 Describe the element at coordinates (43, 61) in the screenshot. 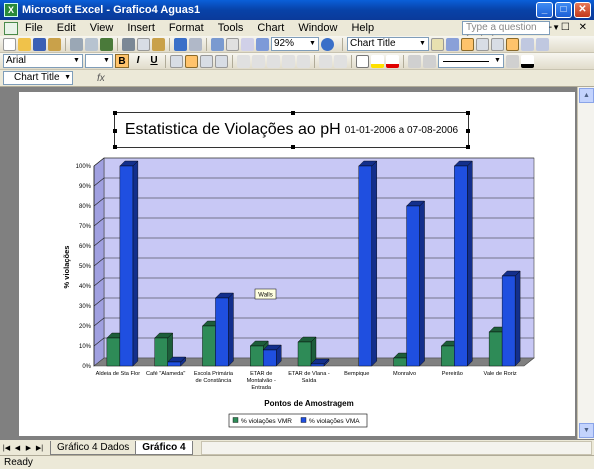

I see `font-name-select: Arial ▼` at that location.